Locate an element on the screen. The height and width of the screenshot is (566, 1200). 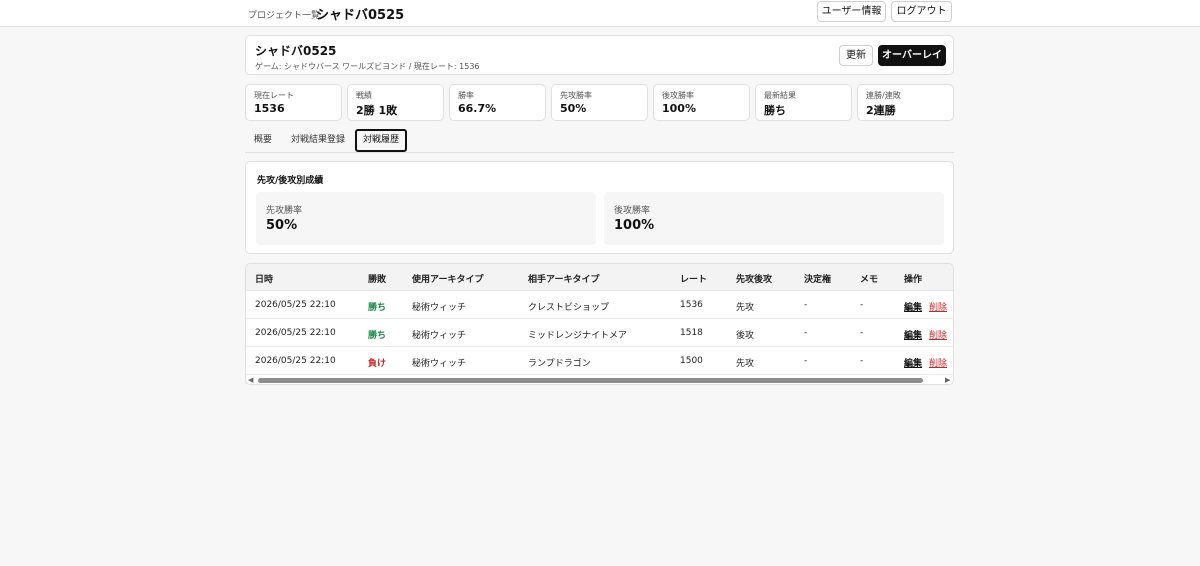
stat-win-rate: 勝率 66.7% is located at coordinates (497, 102).